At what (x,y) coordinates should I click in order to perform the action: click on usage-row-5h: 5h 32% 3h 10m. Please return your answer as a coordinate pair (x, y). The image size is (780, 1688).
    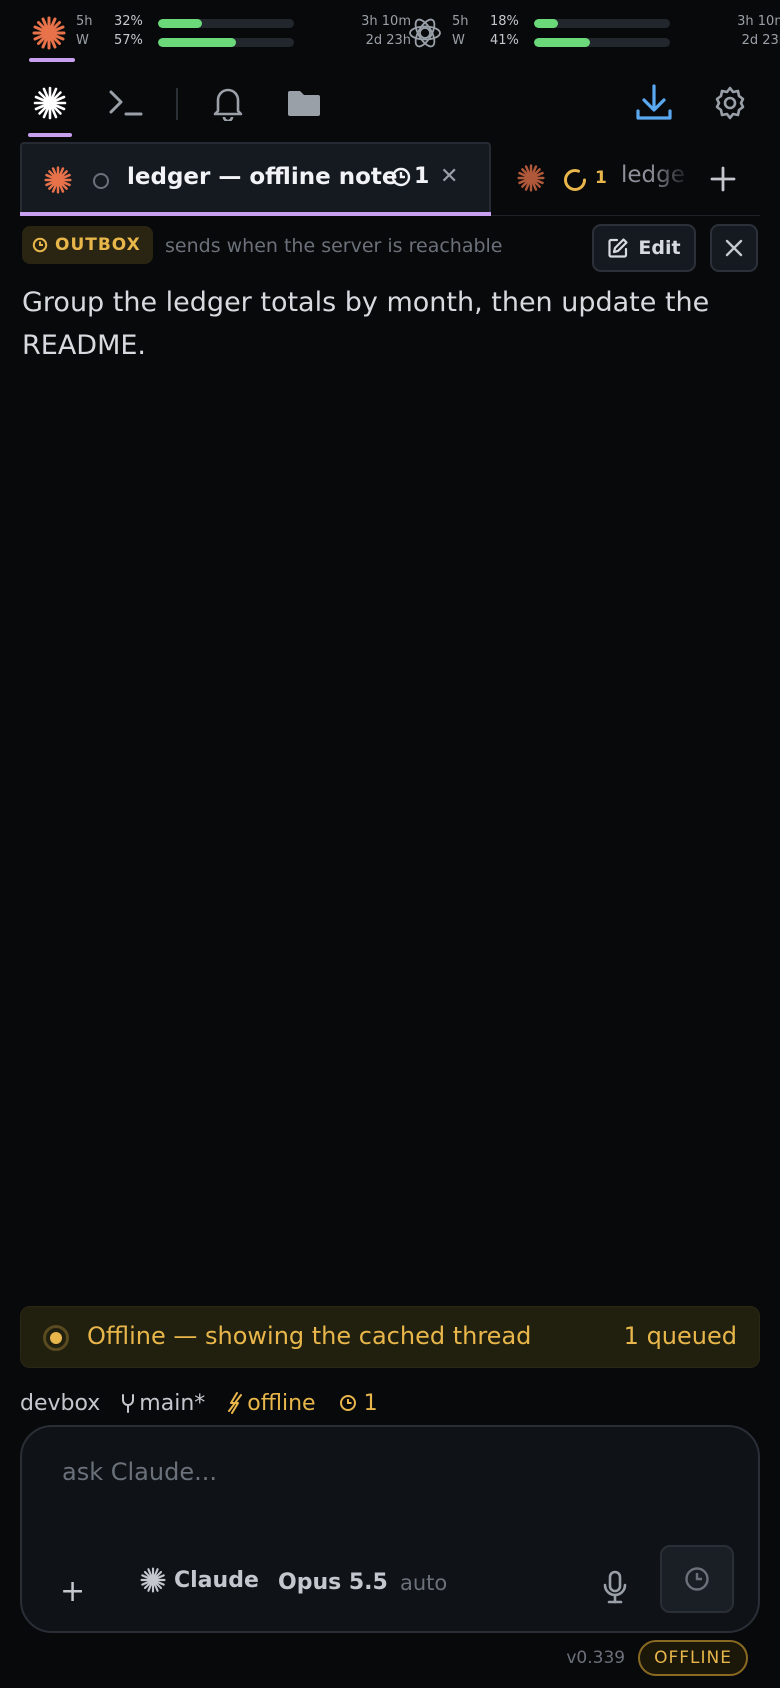
    Looking at the image, I should click on (243, 23).